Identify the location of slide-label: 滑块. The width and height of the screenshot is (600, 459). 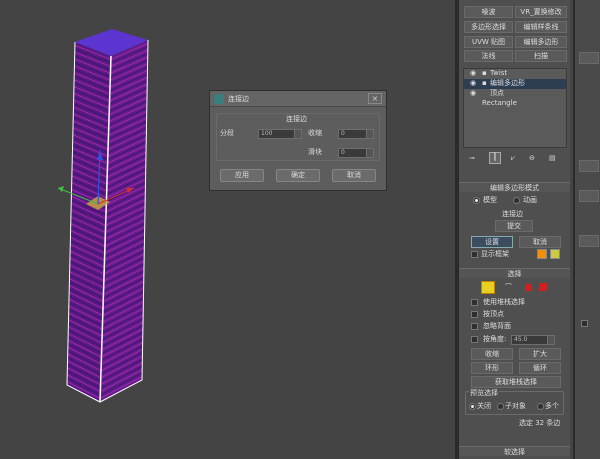
(315, 152).